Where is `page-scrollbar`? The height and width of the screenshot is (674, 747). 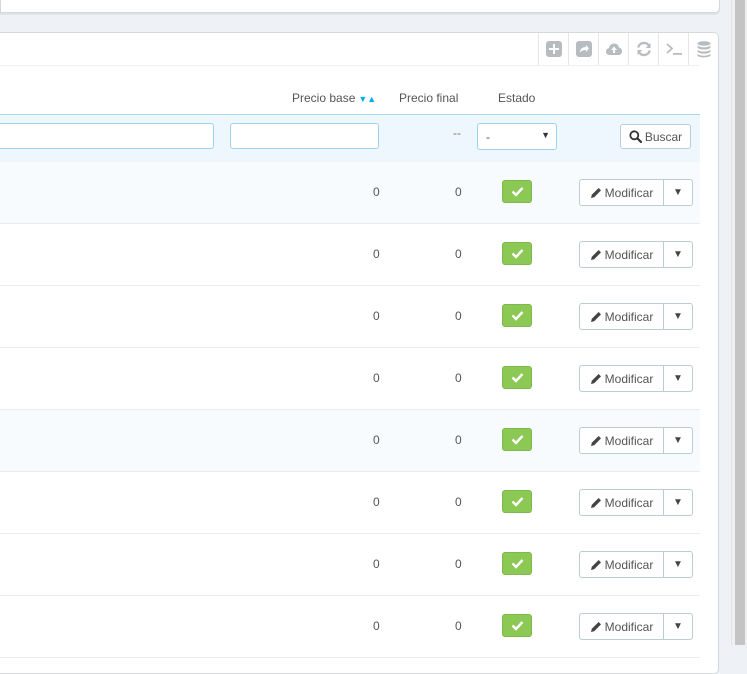 page-scrollbar is located at coordinates (739, 322).